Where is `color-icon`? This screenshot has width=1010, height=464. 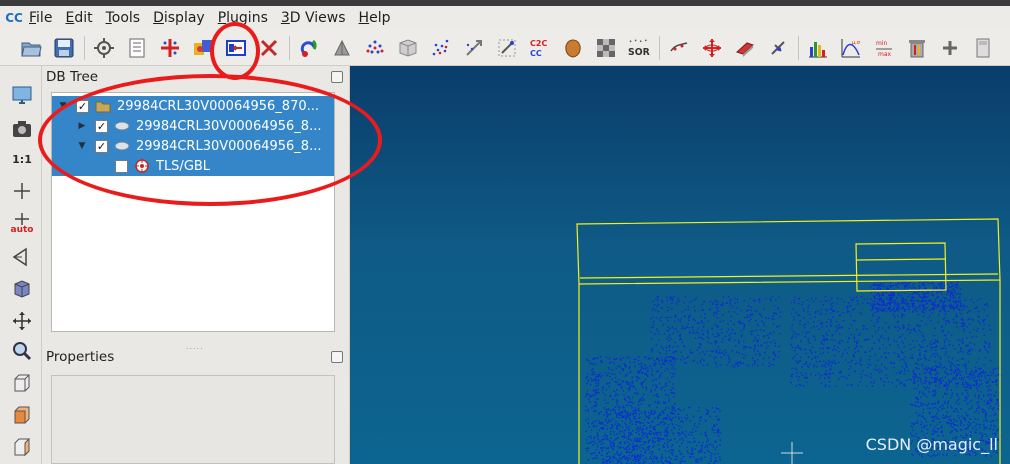 color-icon is located at coordinates (309, 48).